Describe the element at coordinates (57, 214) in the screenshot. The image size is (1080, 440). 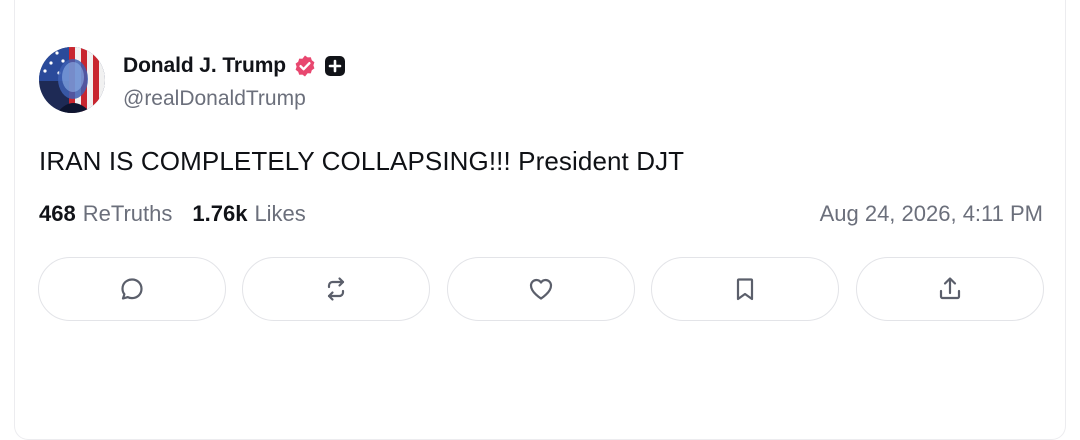
I see `retruths-count: 468` at that location.